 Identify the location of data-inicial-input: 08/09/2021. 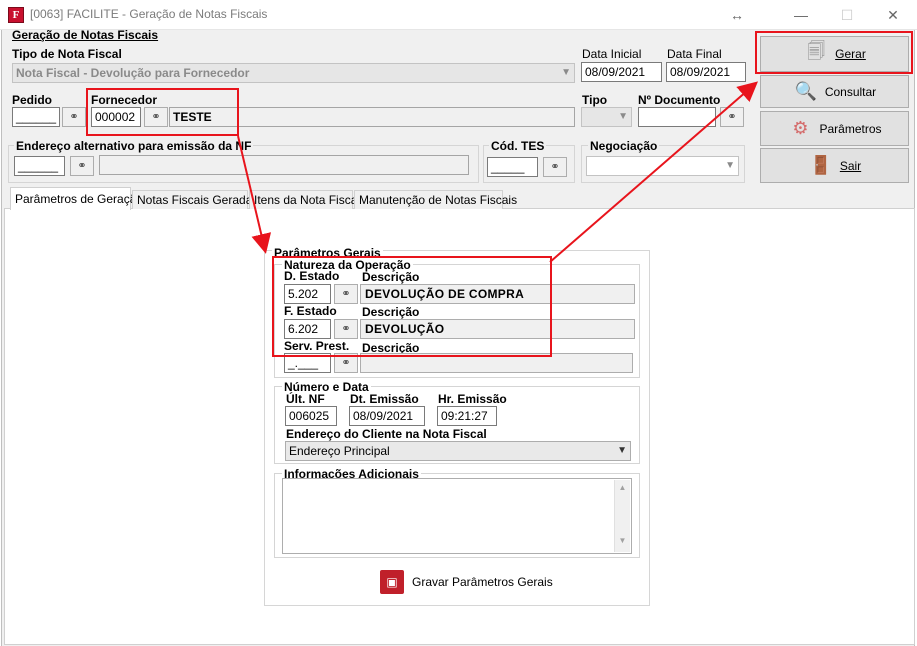
(621, 72).